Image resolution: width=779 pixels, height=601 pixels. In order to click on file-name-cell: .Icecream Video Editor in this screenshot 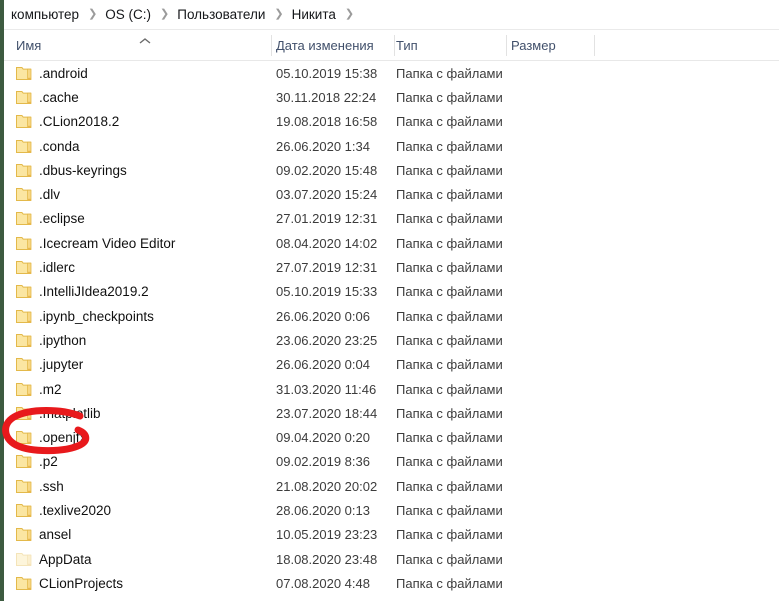, I will do `click(141, 243)`.